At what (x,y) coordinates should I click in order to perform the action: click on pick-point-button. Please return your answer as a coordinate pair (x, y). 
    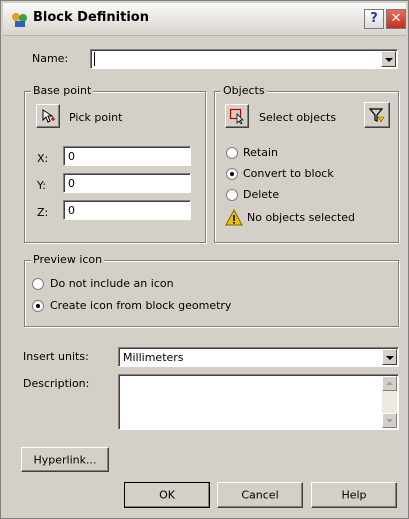
    Looking at the image, I should click on (48, 116).